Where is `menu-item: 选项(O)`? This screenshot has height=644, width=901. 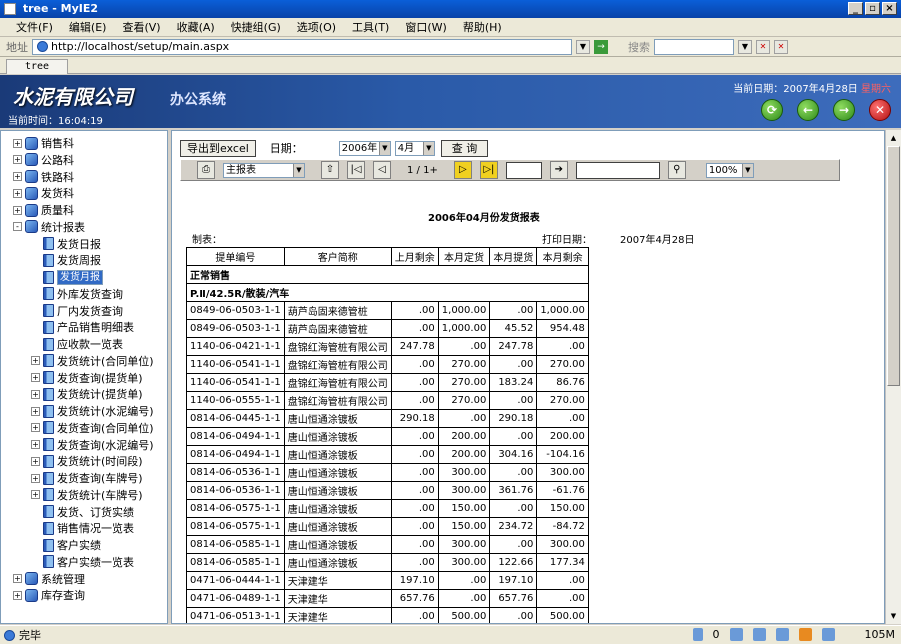
menu-item: 选项(O) is located at coordinates (316, 27).